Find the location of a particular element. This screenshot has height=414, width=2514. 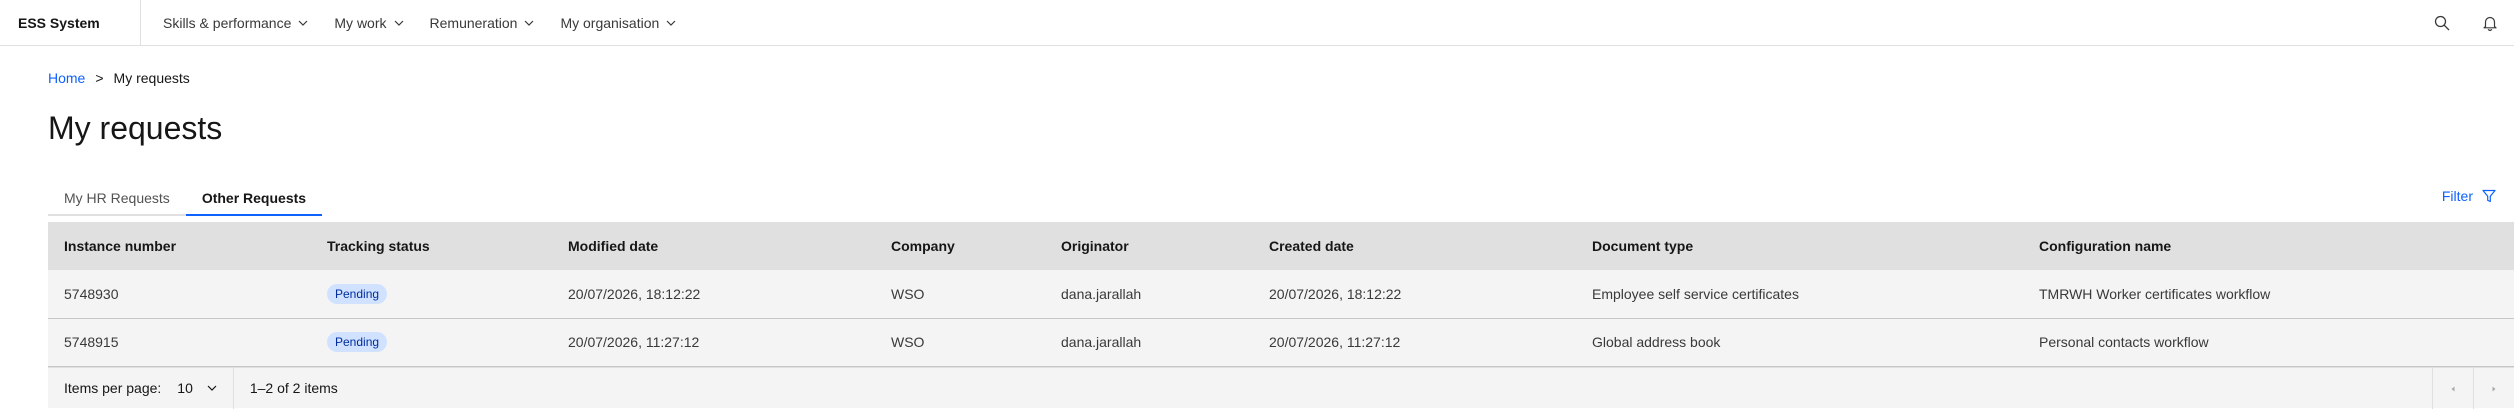

column-header-document-type: Document type is located at coordinates (1799, 246).